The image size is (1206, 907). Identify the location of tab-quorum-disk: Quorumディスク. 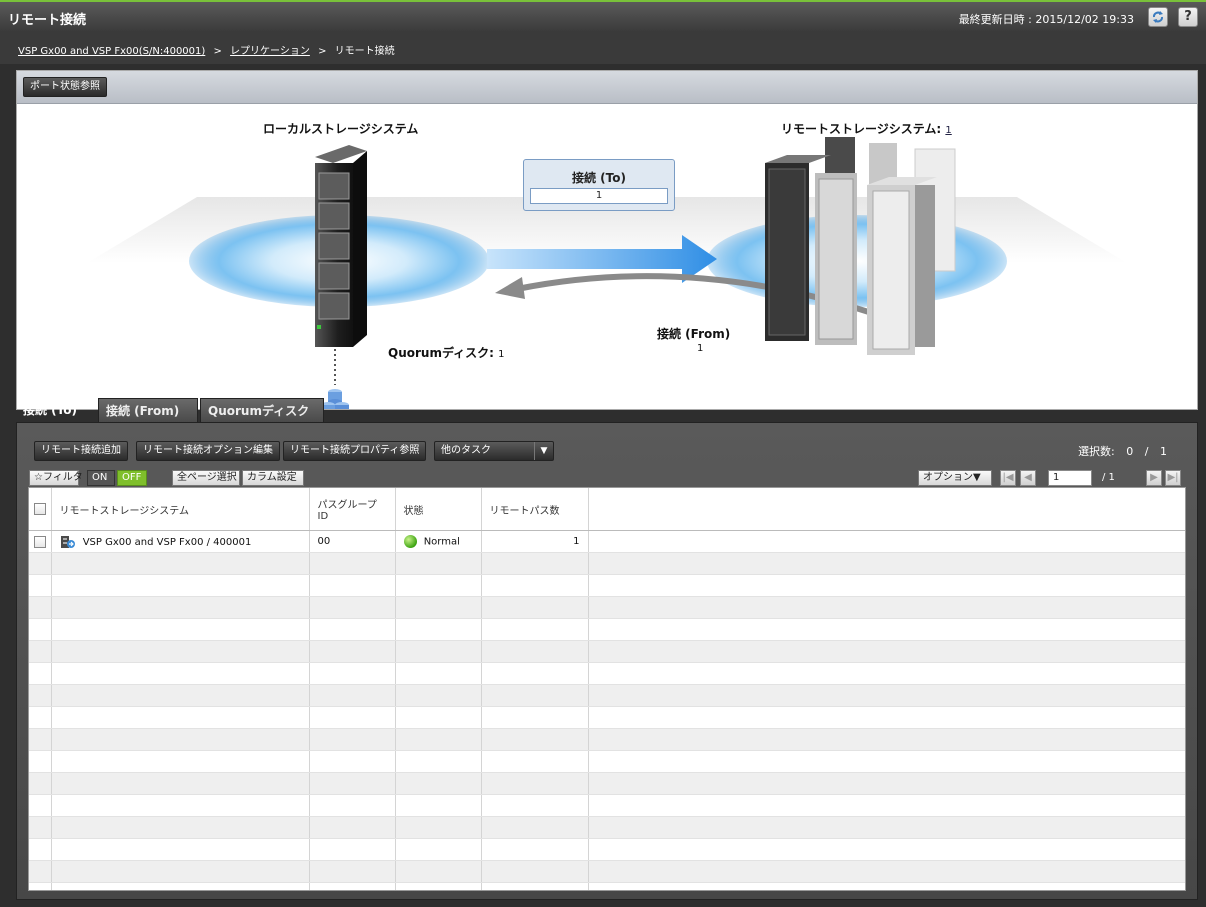
(262, 410).